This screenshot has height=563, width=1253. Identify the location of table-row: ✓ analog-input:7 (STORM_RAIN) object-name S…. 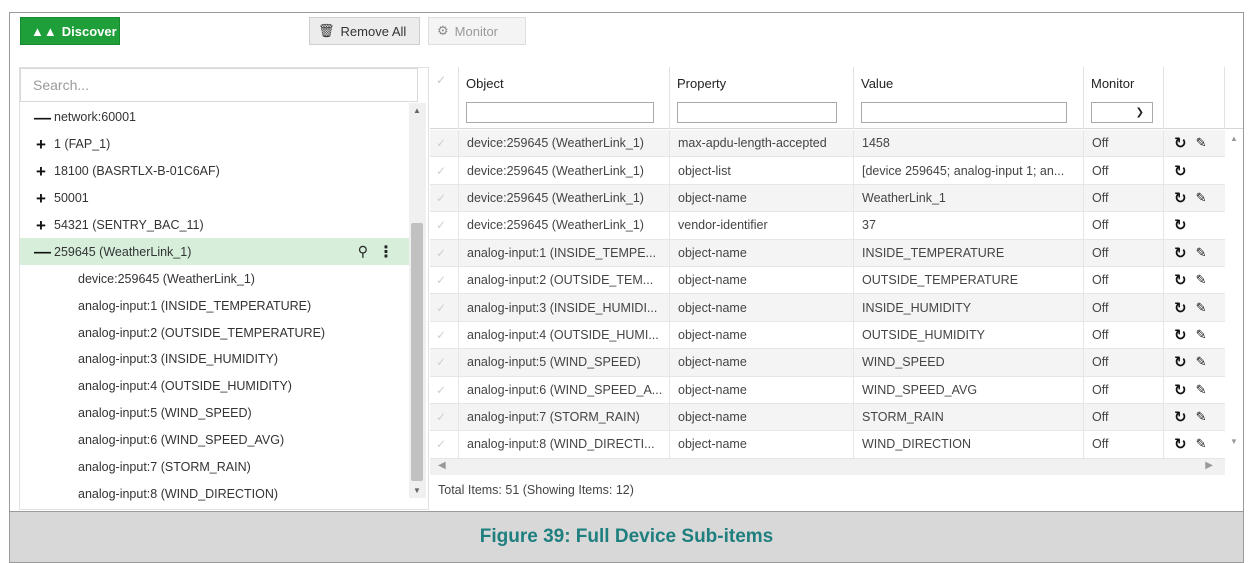
(827, 417).